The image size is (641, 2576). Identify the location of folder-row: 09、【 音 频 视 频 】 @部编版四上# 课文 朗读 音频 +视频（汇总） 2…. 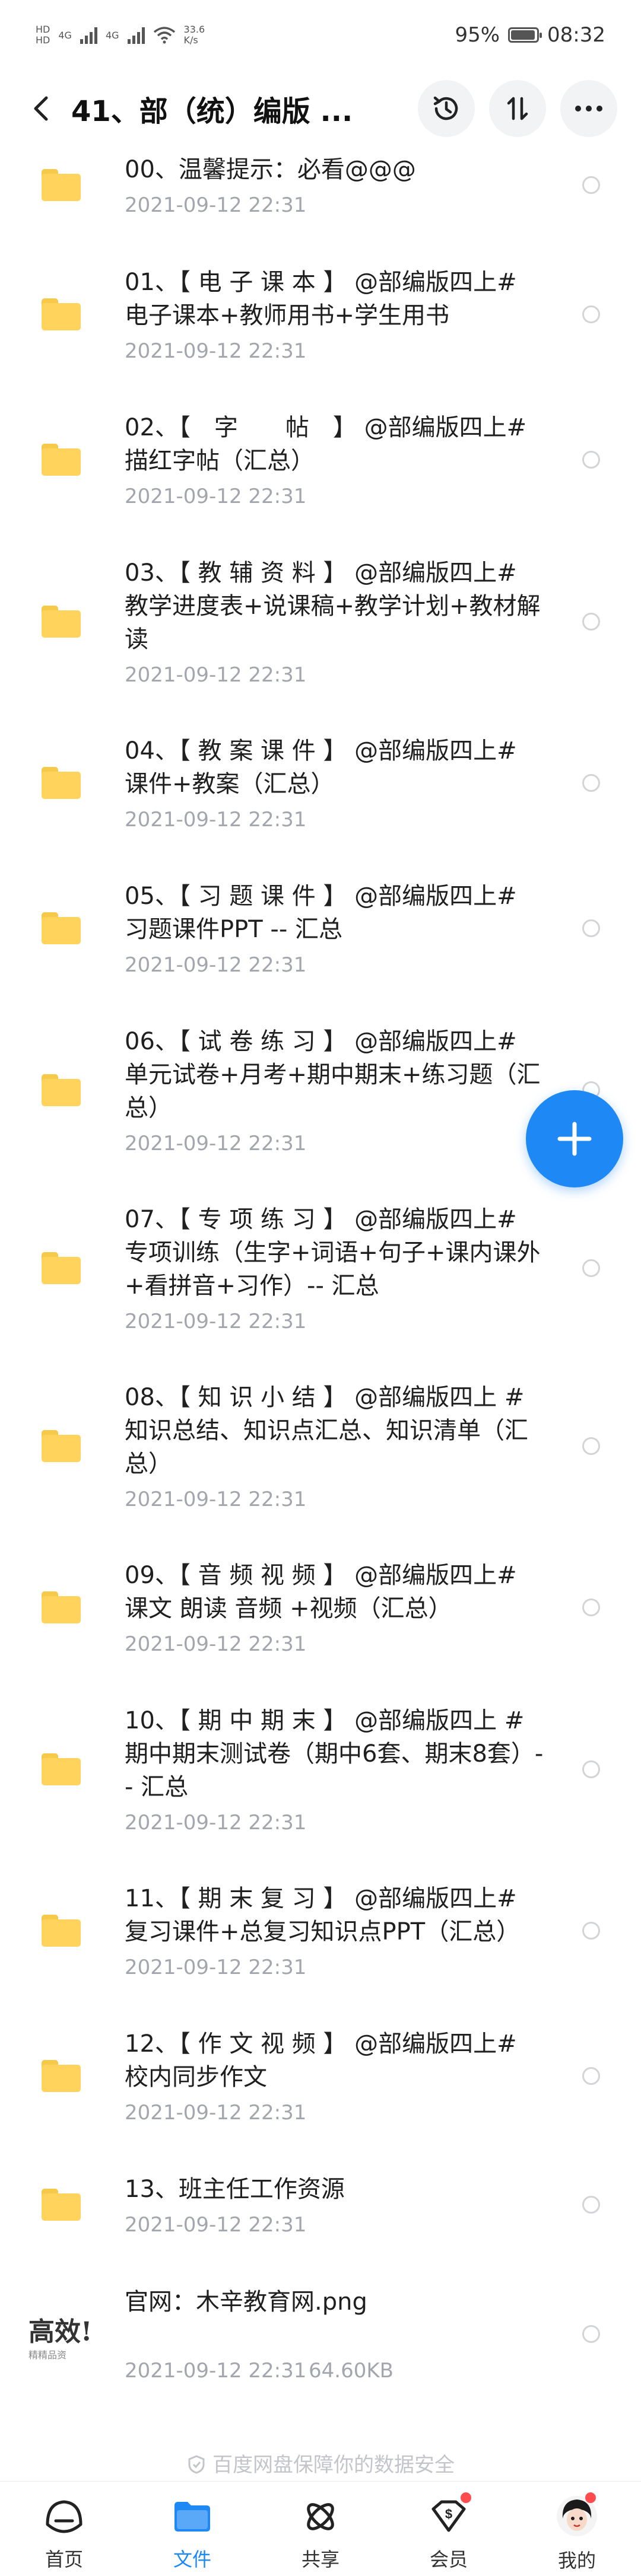
(320, 1625).